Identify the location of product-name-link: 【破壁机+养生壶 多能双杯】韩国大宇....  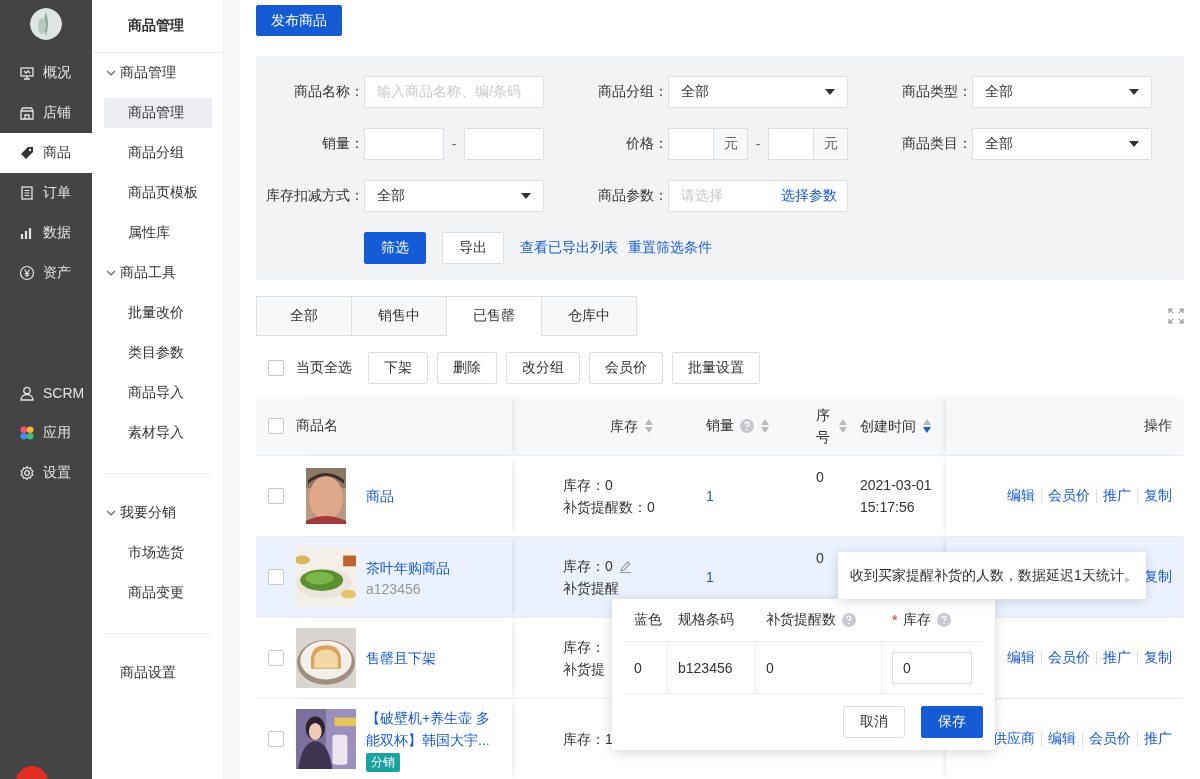
(431, 728).